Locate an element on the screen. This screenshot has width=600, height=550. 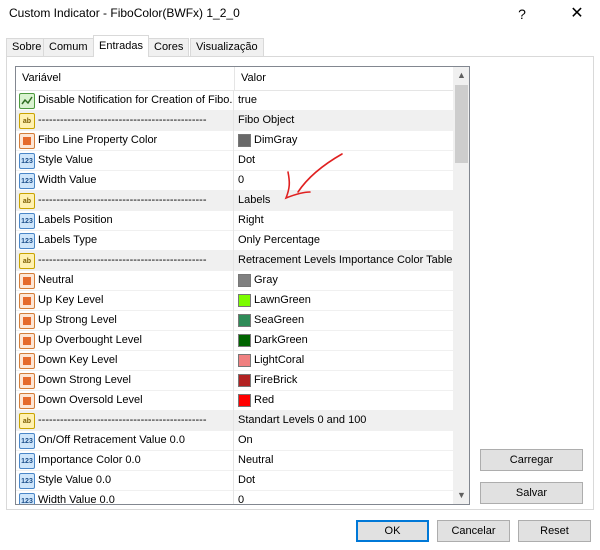
grid-row: 123 On/Off Retracement Value 0.0 On is located at coordinates (234, 441).